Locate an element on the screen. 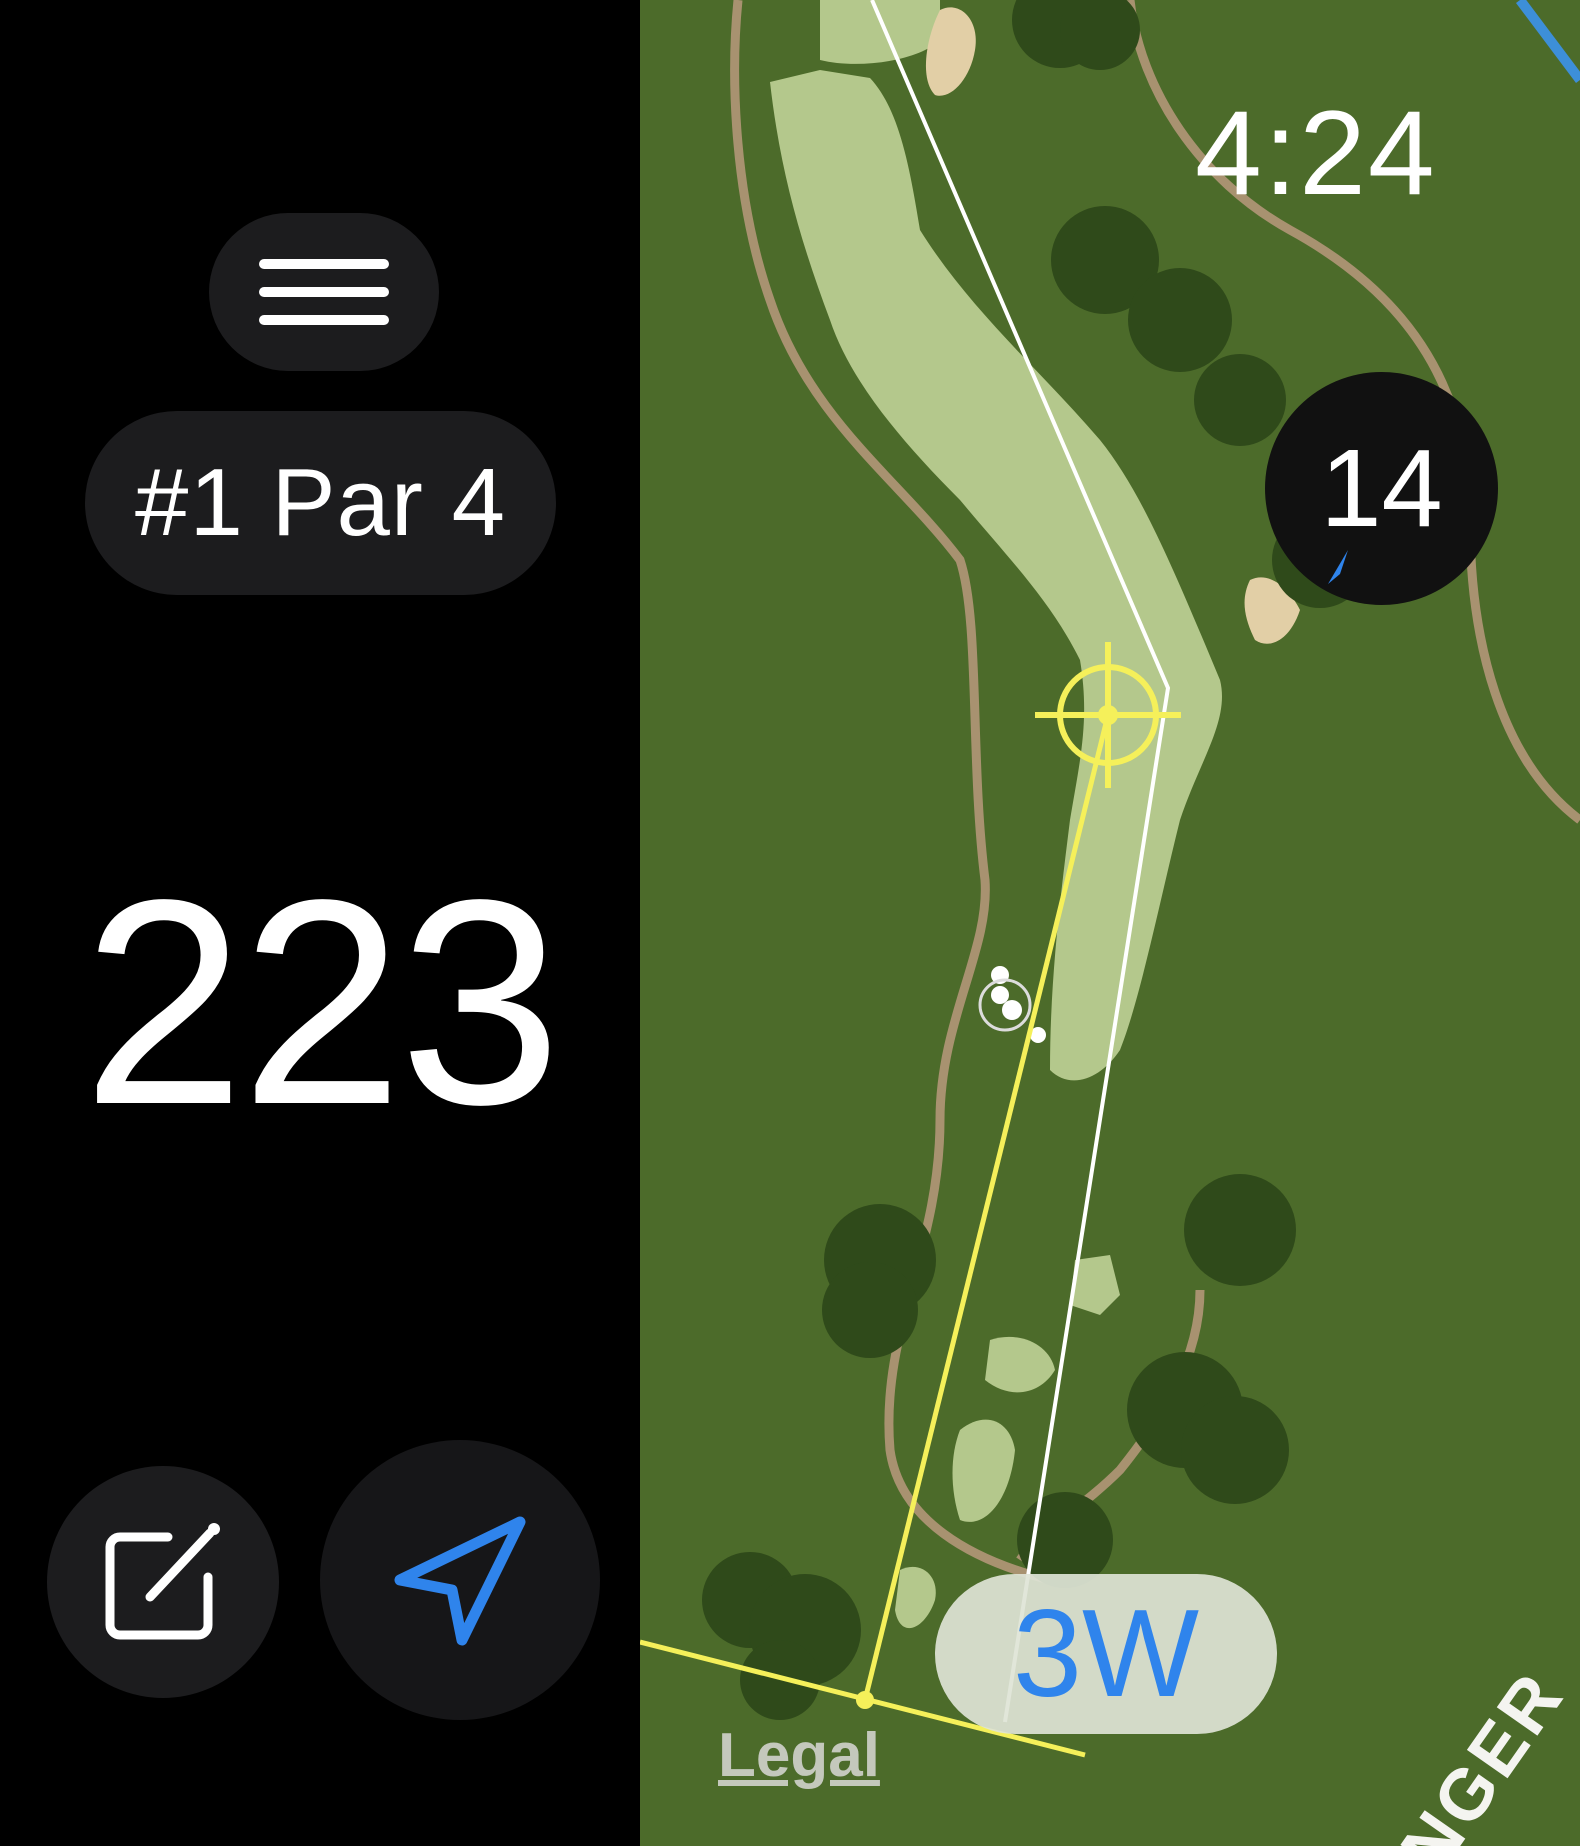 The width and height of the screenshot is (1580, 1846). square-and-pencil-icon is located at coordinates (162, 1581).